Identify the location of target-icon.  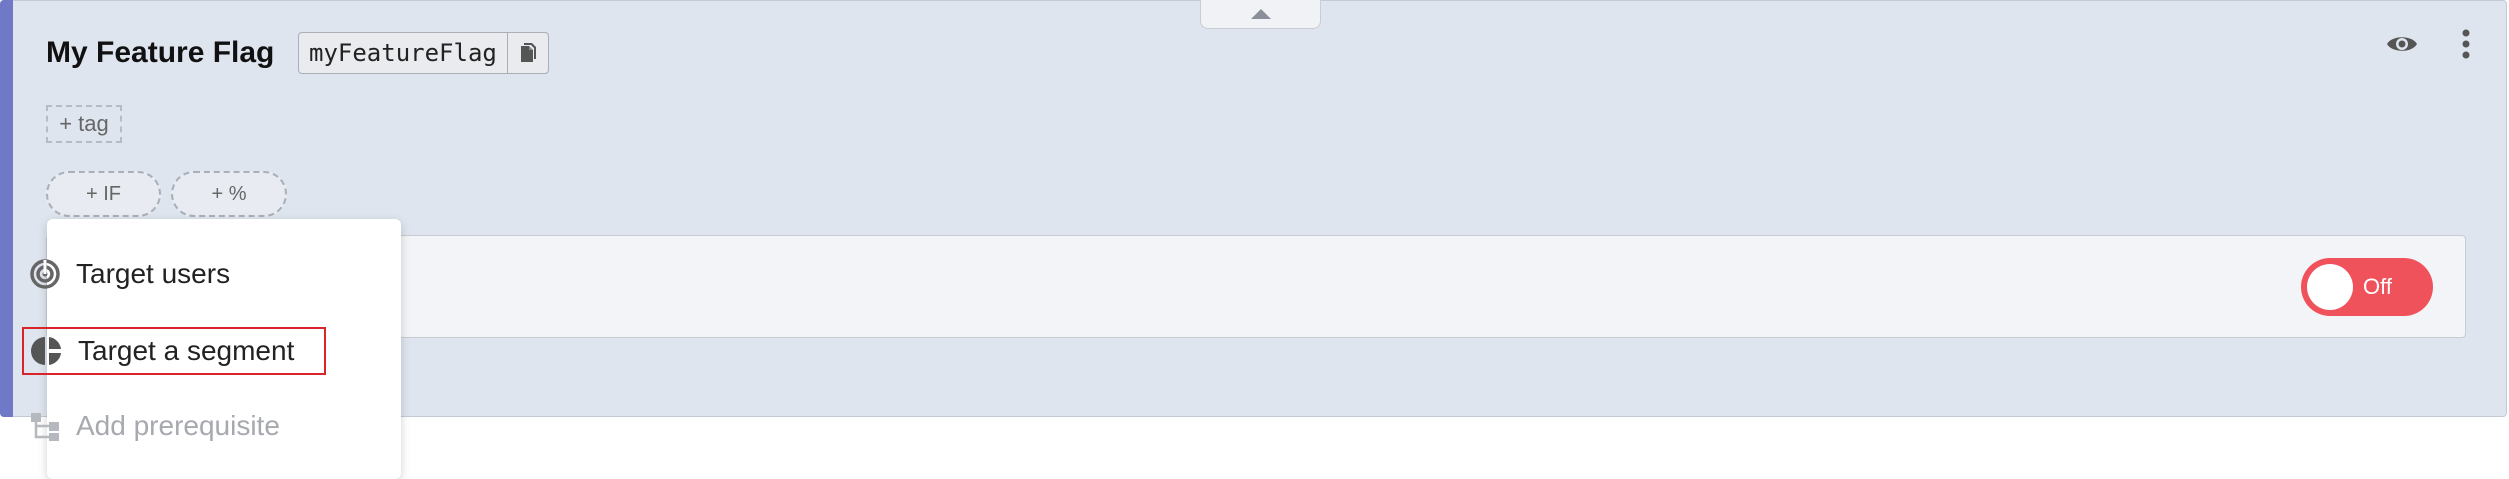
(45, 274).